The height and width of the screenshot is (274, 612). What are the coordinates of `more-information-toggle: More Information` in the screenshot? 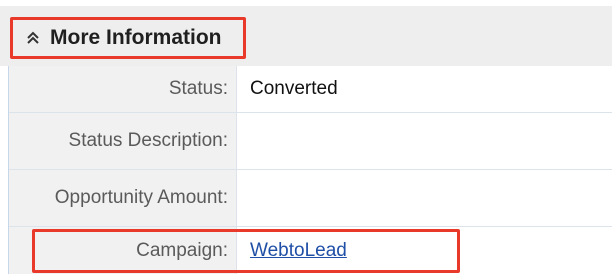 It's located at (128, 38).